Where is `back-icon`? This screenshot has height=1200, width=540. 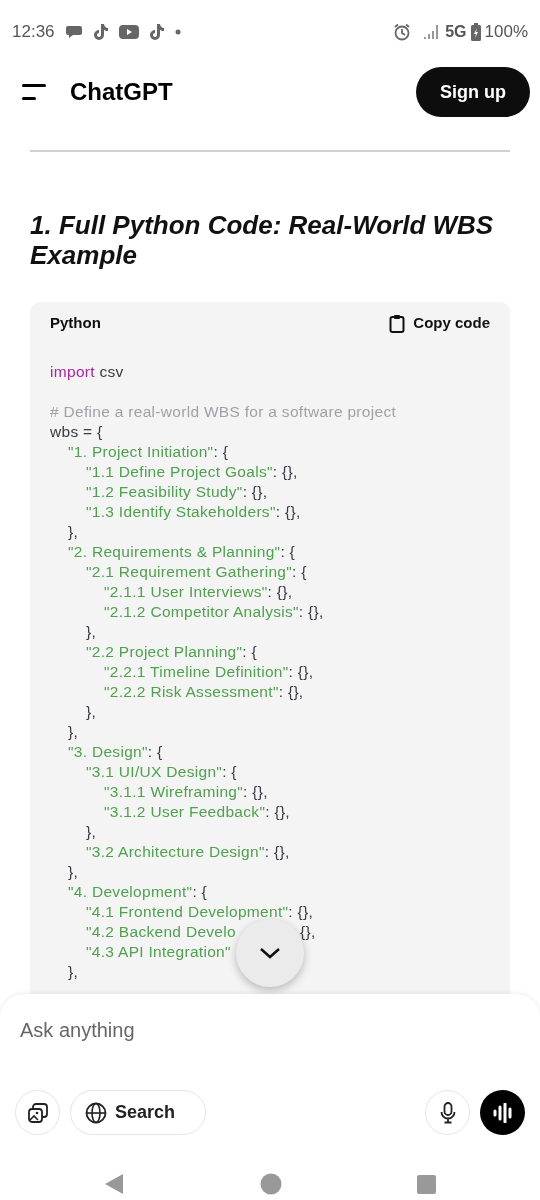 back-icon is located at coordinates (114, 1184).